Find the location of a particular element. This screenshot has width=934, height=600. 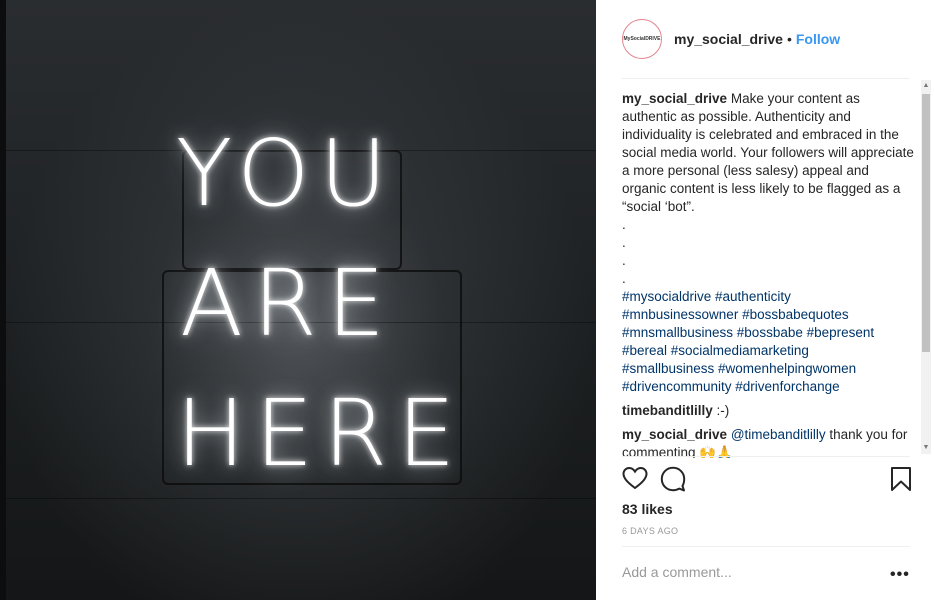

comment-input-divider is located at coordinates (766, 546).